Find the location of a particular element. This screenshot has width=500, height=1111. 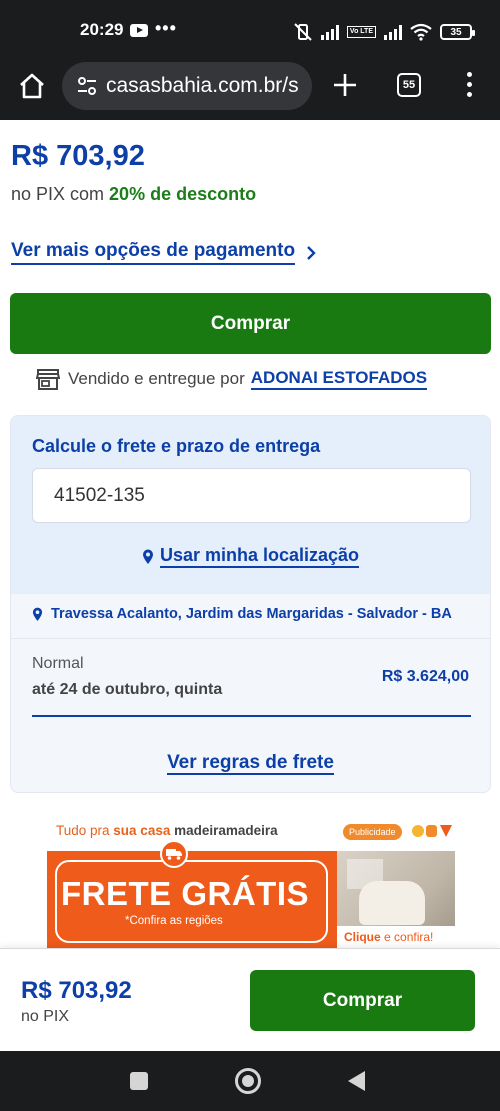

back-icon is located at coordinates (356, 1081).